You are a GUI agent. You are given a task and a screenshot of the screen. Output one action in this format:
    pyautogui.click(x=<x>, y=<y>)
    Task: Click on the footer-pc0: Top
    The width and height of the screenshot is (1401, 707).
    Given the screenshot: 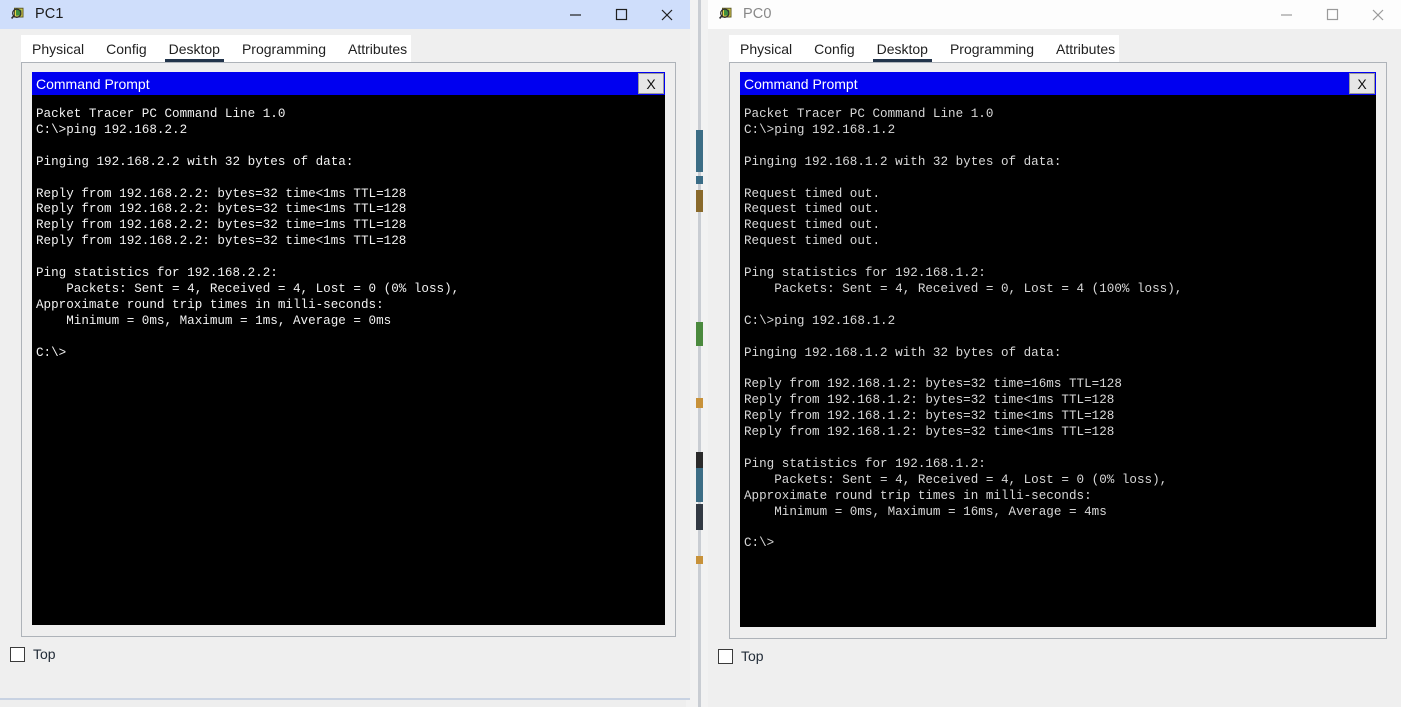 What is the action you would take?
    pyautogui.click(x=1054, y=651)
    